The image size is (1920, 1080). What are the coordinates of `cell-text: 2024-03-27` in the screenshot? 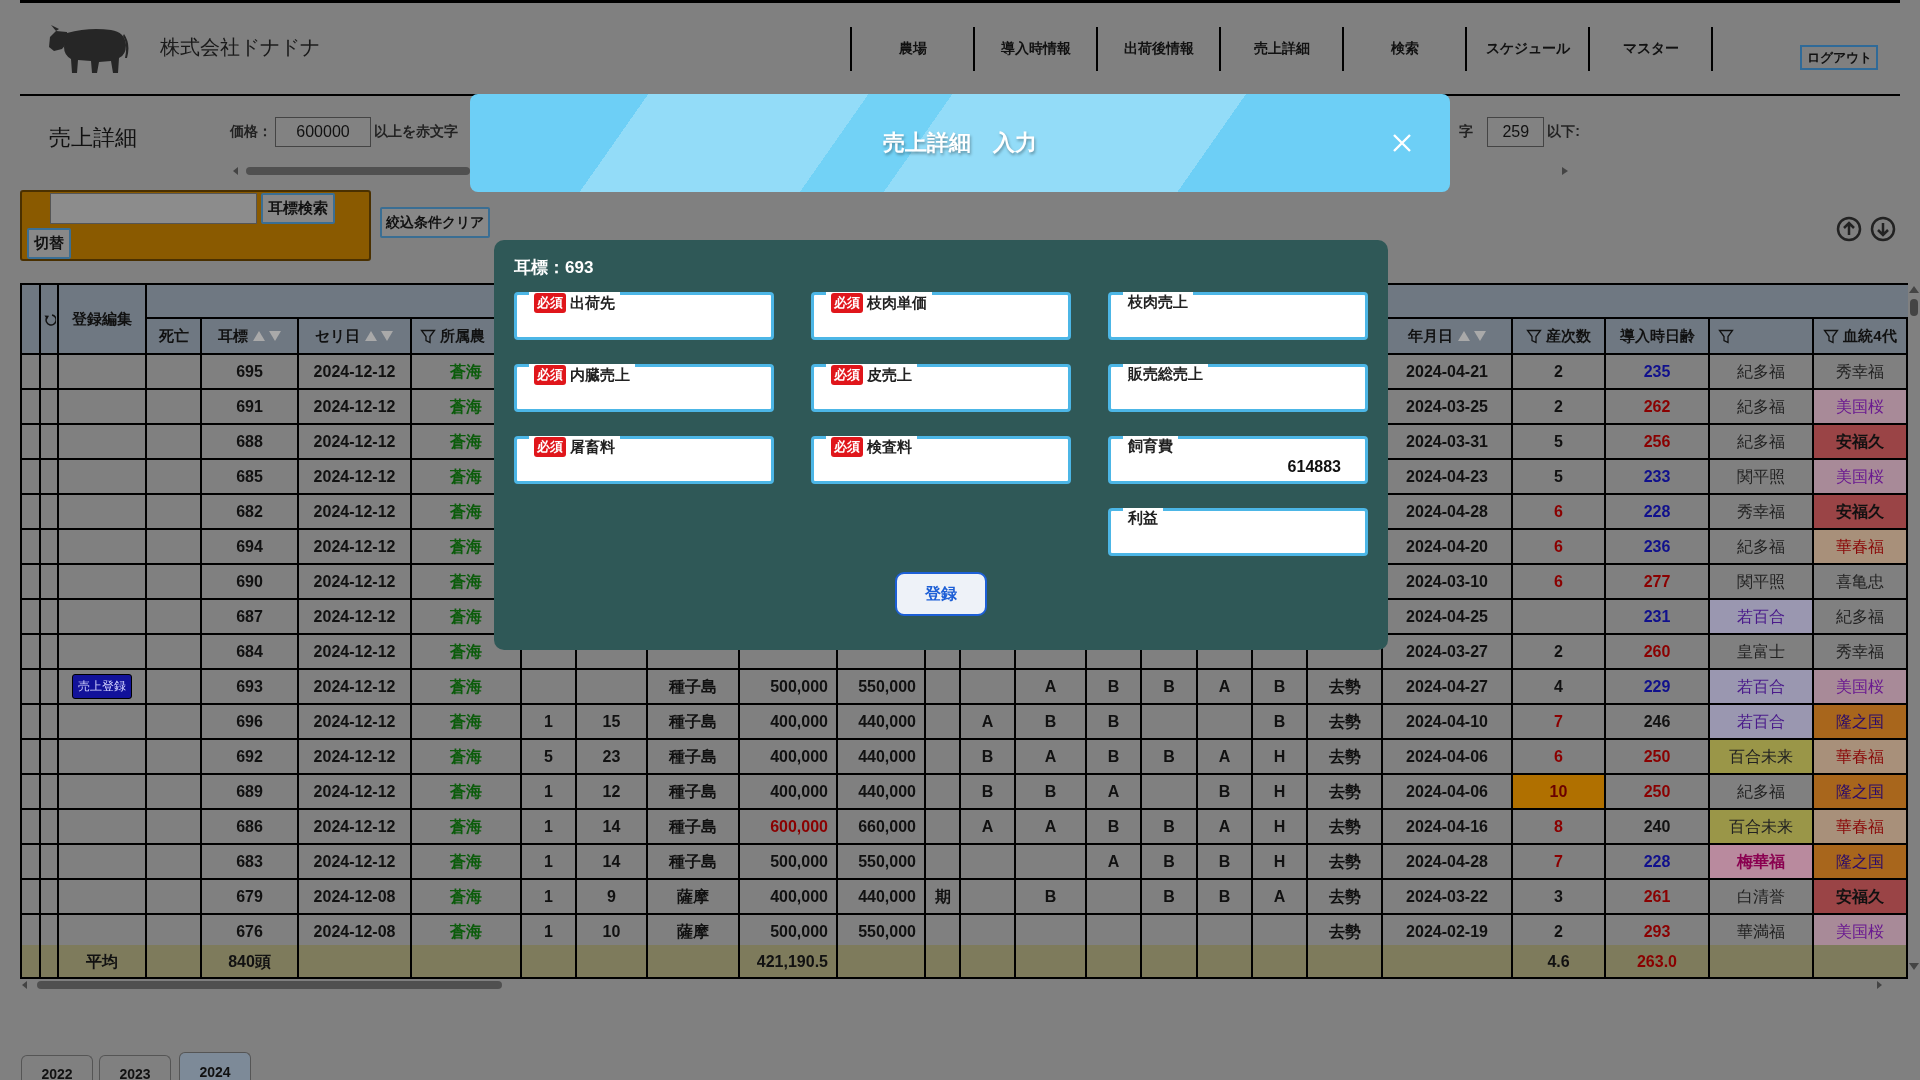 It's located at (1447, 651).